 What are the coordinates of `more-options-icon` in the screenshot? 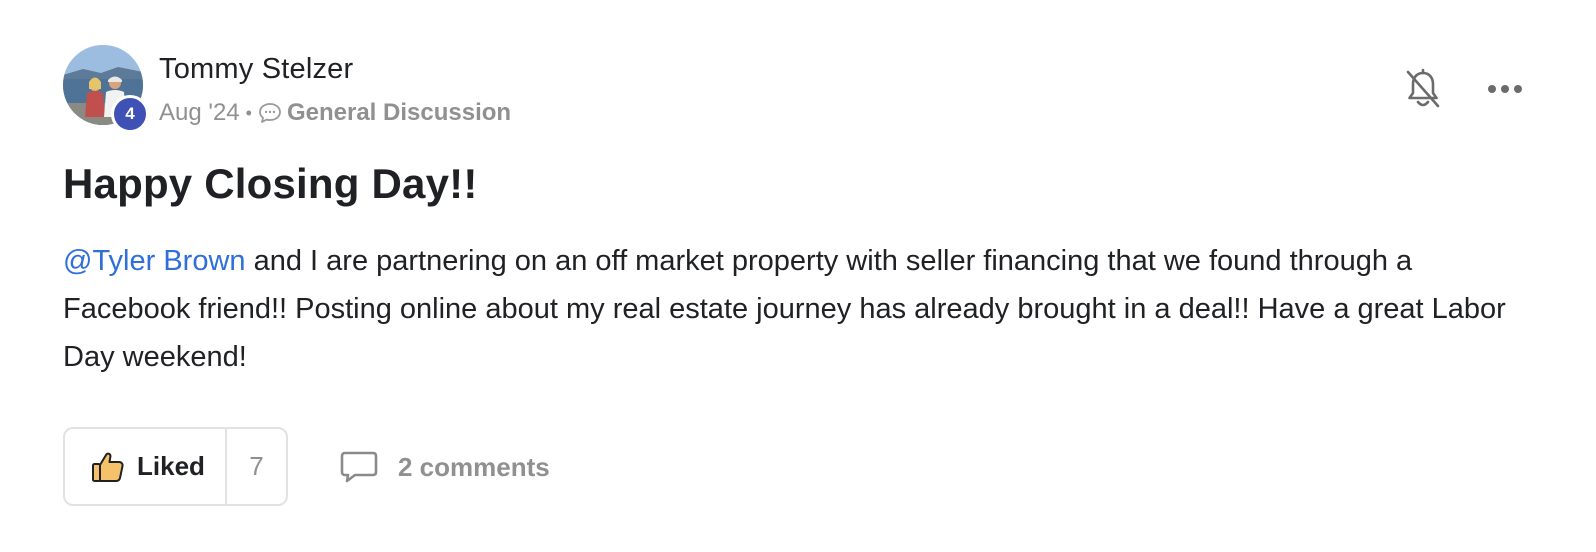 It's located at (1505, 89).